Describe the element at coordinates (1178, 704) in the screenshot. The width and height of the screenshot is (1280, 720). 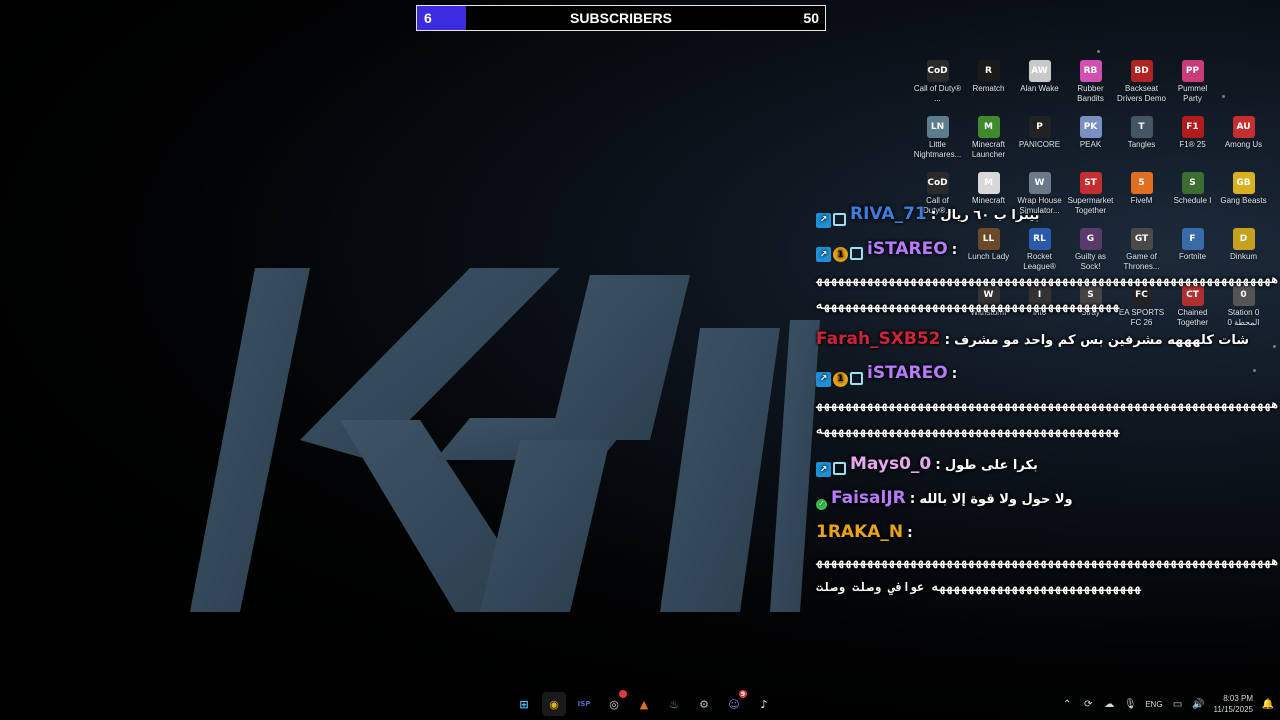
I see `network-icon: ▭` at that location.